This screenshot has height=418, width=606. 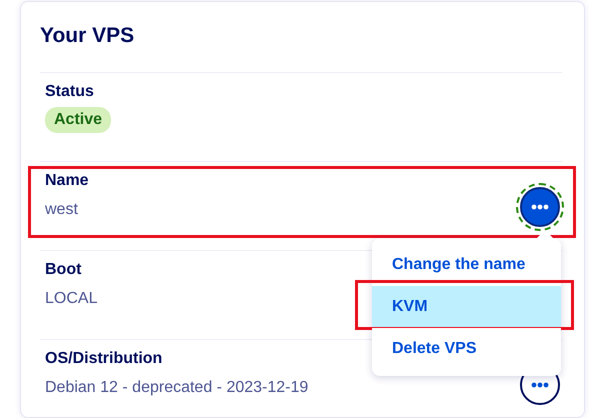 What do you see at coordinates (104, 359) in the screenshot?
I see `field-label: OS/Distribution` at bounding box center [104, 359].